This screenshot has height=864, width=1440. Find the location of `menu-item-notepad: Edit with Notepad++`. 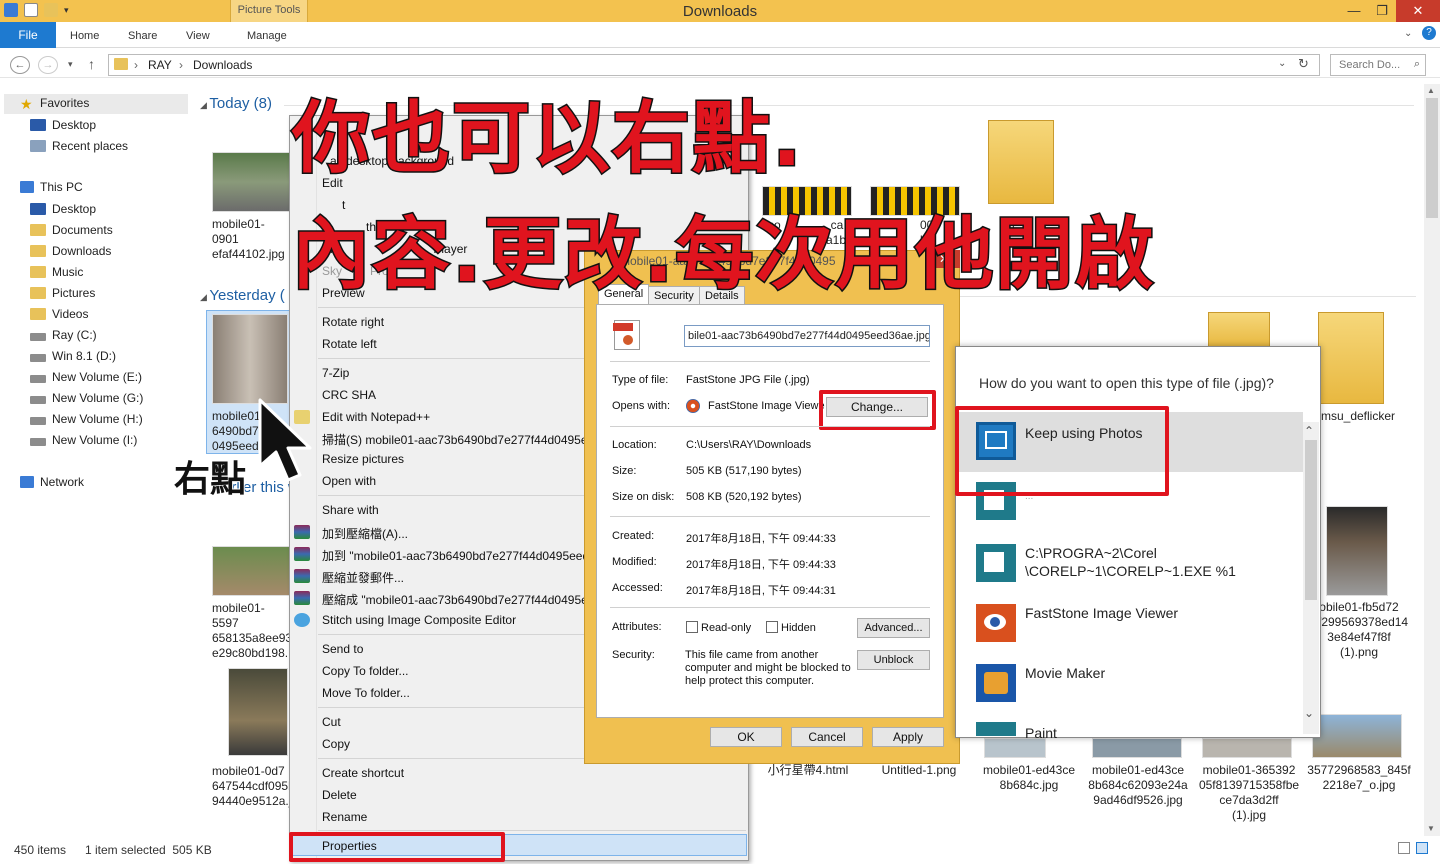

menu-item-notepad: Edit with Notepad++ is located at coordinates (376, 417).